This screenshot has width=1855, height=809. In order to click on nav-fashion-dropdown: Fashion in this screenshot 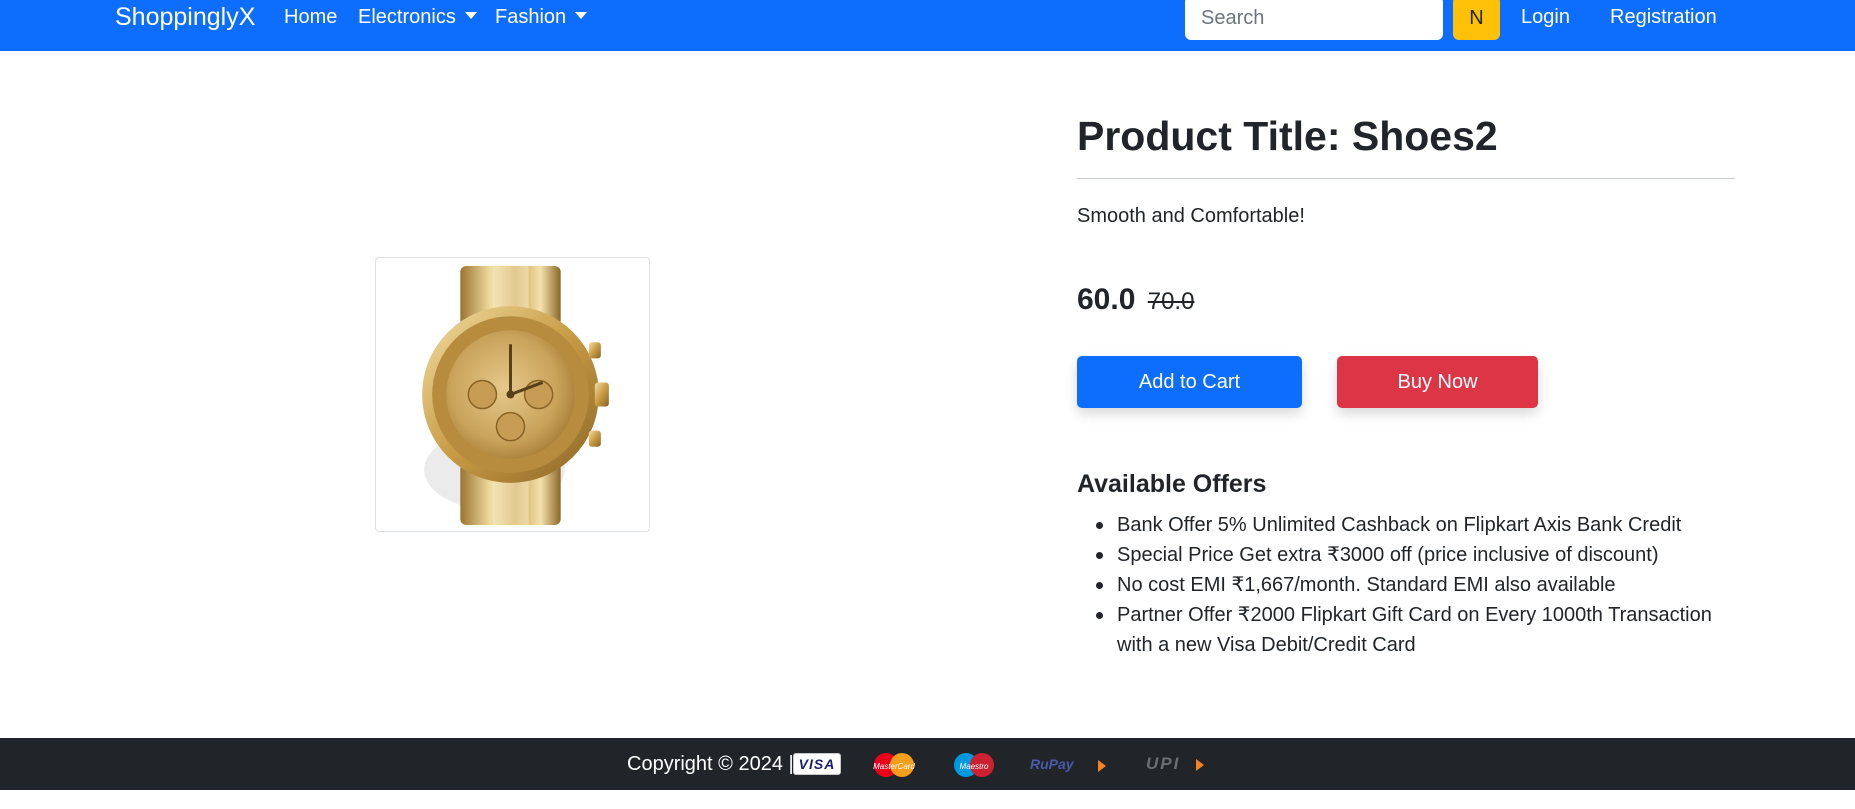, I will do `click(541, 17)`.